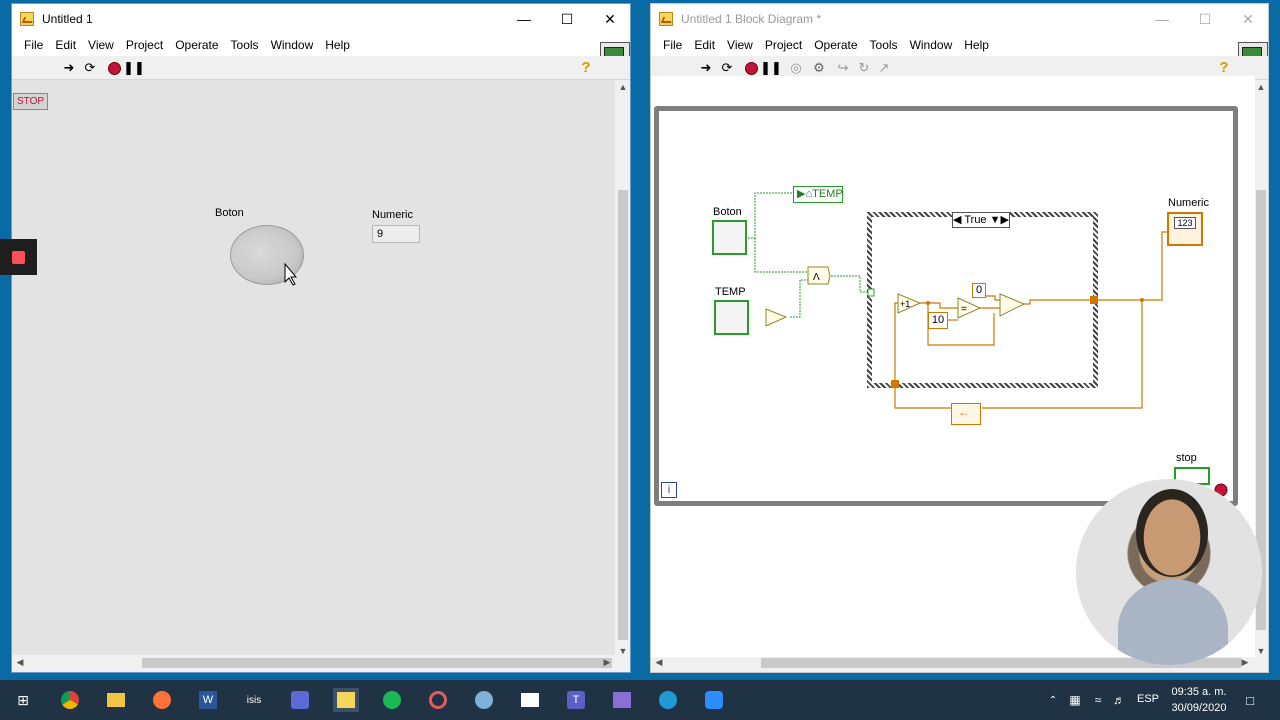 The image size is (1280, 720). What do you see at coordinates (116, 700) in the screenshot?
I see `file-explorer-icon` at bounding box center [116, 700].